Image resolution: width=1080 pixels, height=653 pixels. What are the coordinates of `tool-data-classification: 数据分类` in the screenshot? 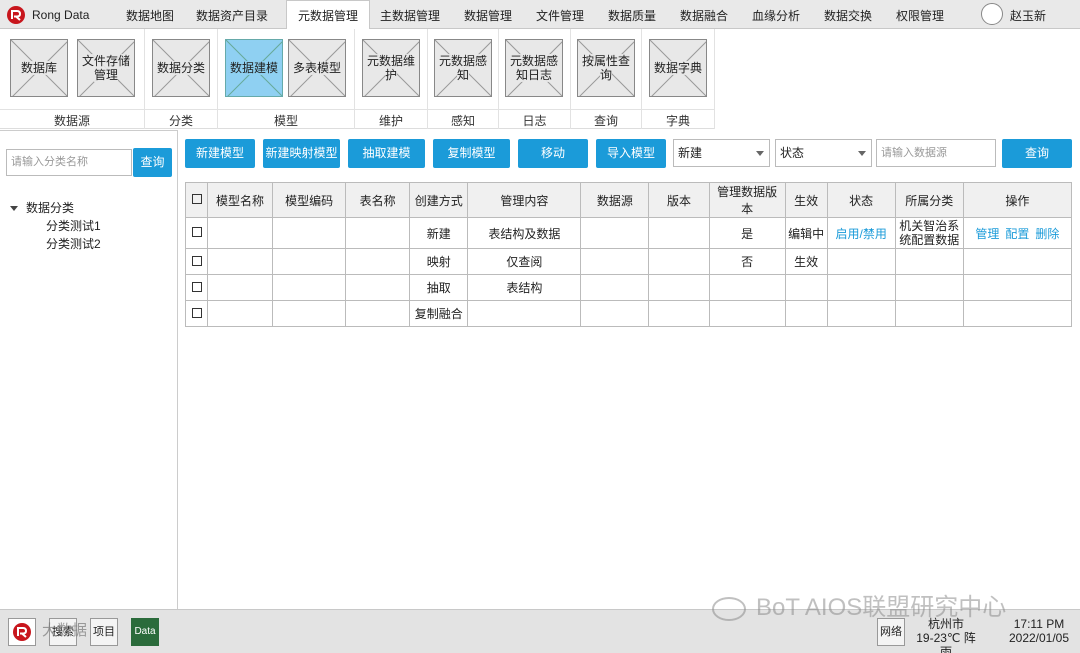 It's located at (181, 68).